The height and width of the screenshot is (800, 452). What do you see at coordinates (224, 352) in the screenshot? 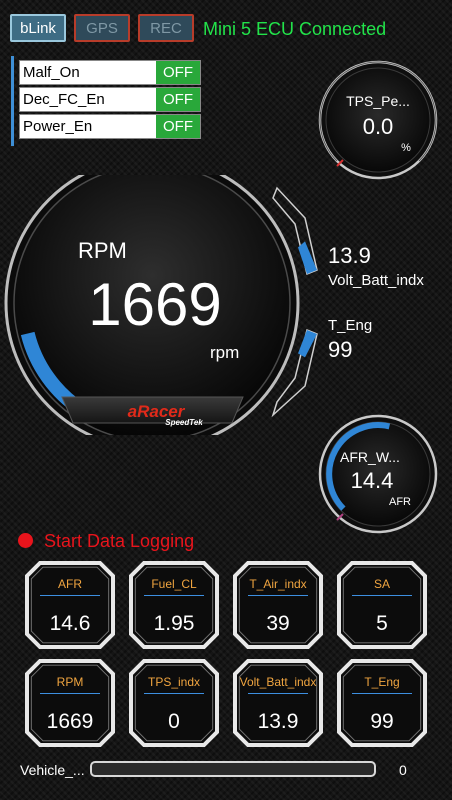
I see `rpm-unit: rpm` at bounding box center [224, 352].